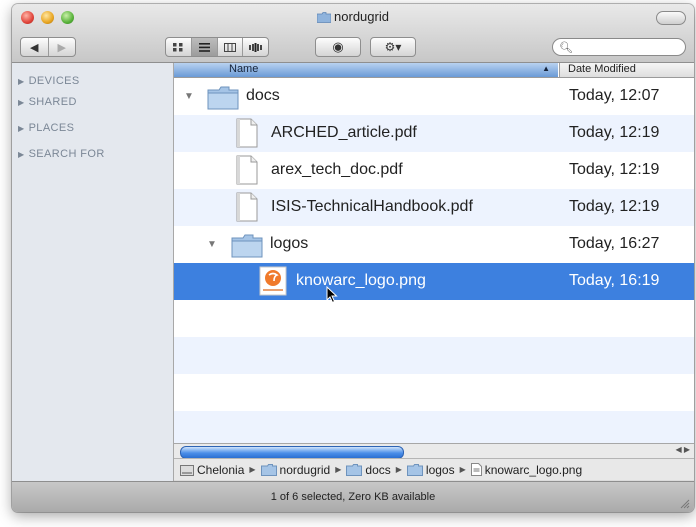 Image resolution: width=696 pixels, height=527 pixels. What do you see at coordinates (378, 469) in the screenshot?
I see `path-item-label: docs` at bounding box center [378, 469].